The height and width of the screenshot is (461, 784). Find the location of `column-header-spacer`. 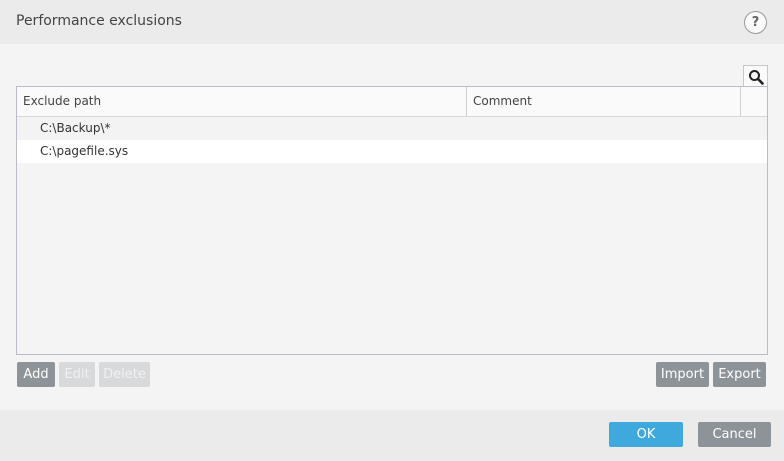

column-header-spacer is located at coordinates (754, 101).